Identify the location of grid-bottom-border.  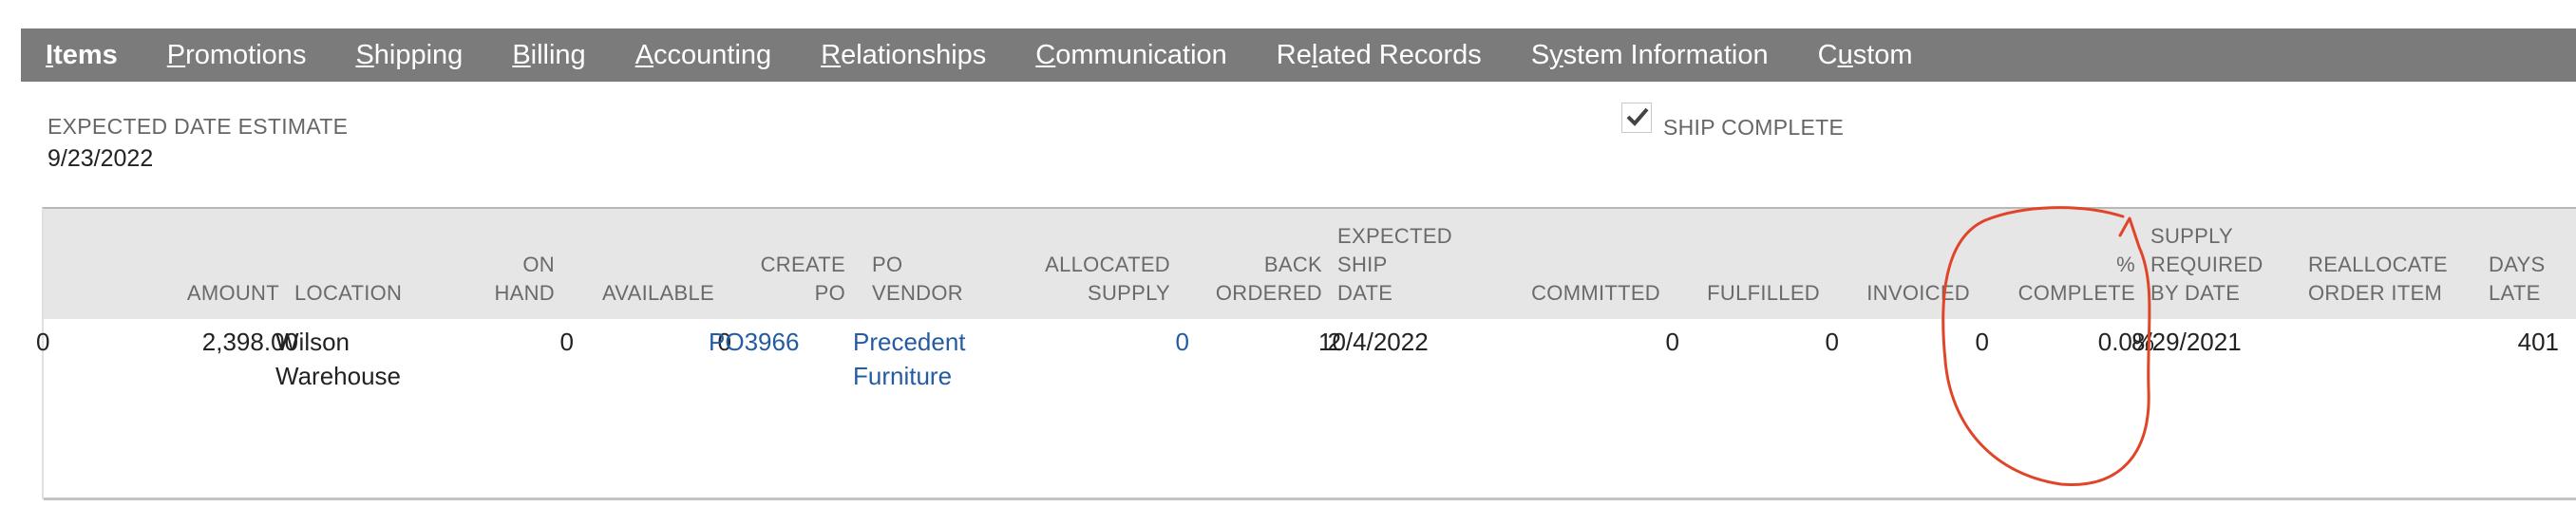
(1310, 499).